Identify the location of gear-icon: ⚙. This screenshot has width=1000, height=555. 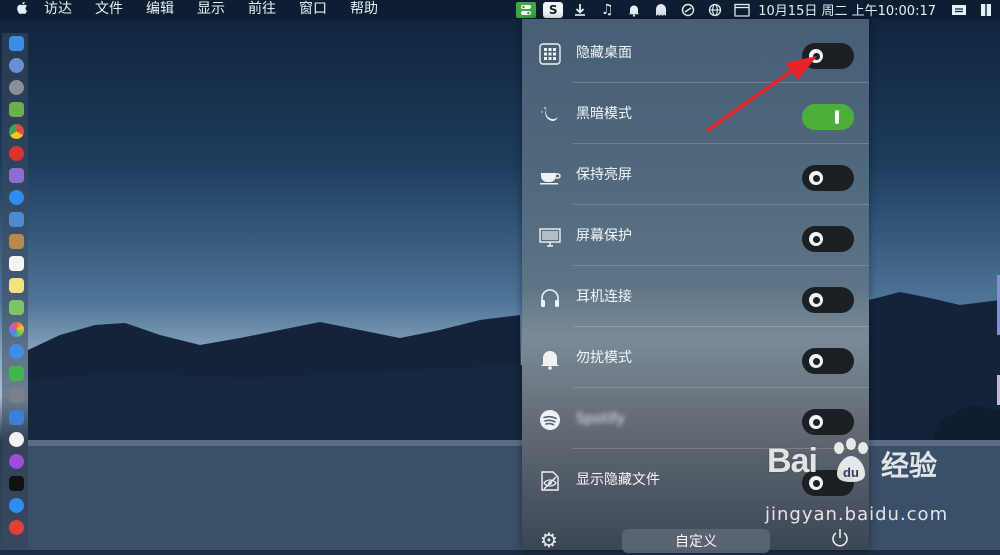
(551, 540).